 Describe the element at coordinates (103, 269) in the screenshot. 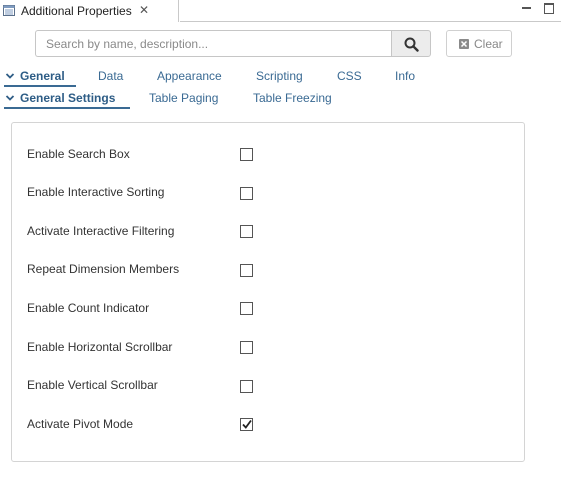

I see `property-label: Repeat Dimension Members` at that location.